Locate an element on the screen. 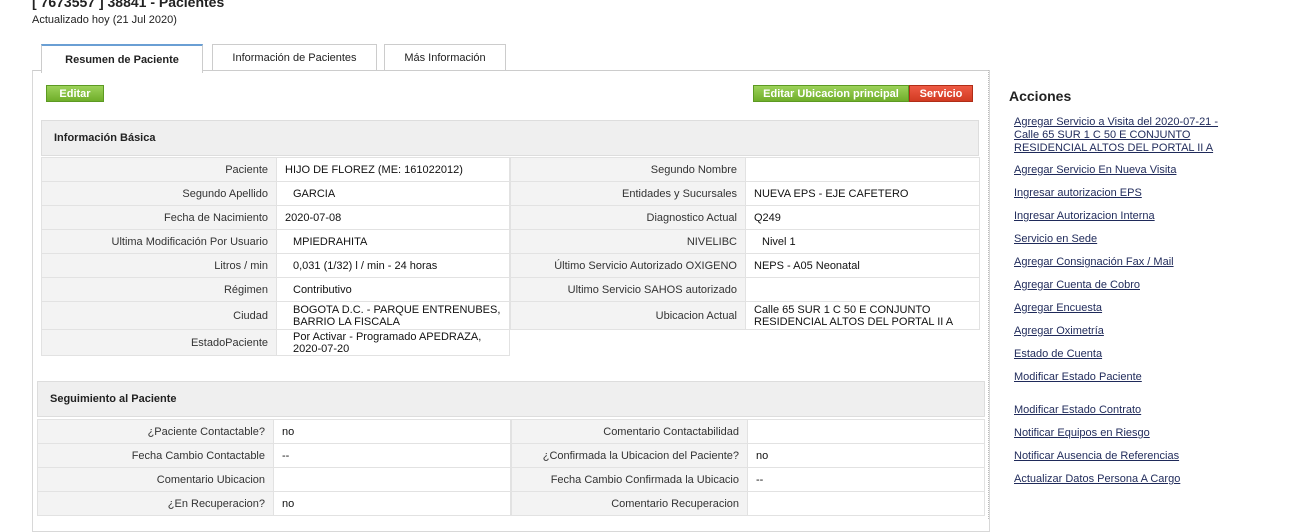 This screenshot has height=532, width=1296. paciente-value: HIJO DE FLOREZ (ME: 161022012) is located at coordinates (393, 169).